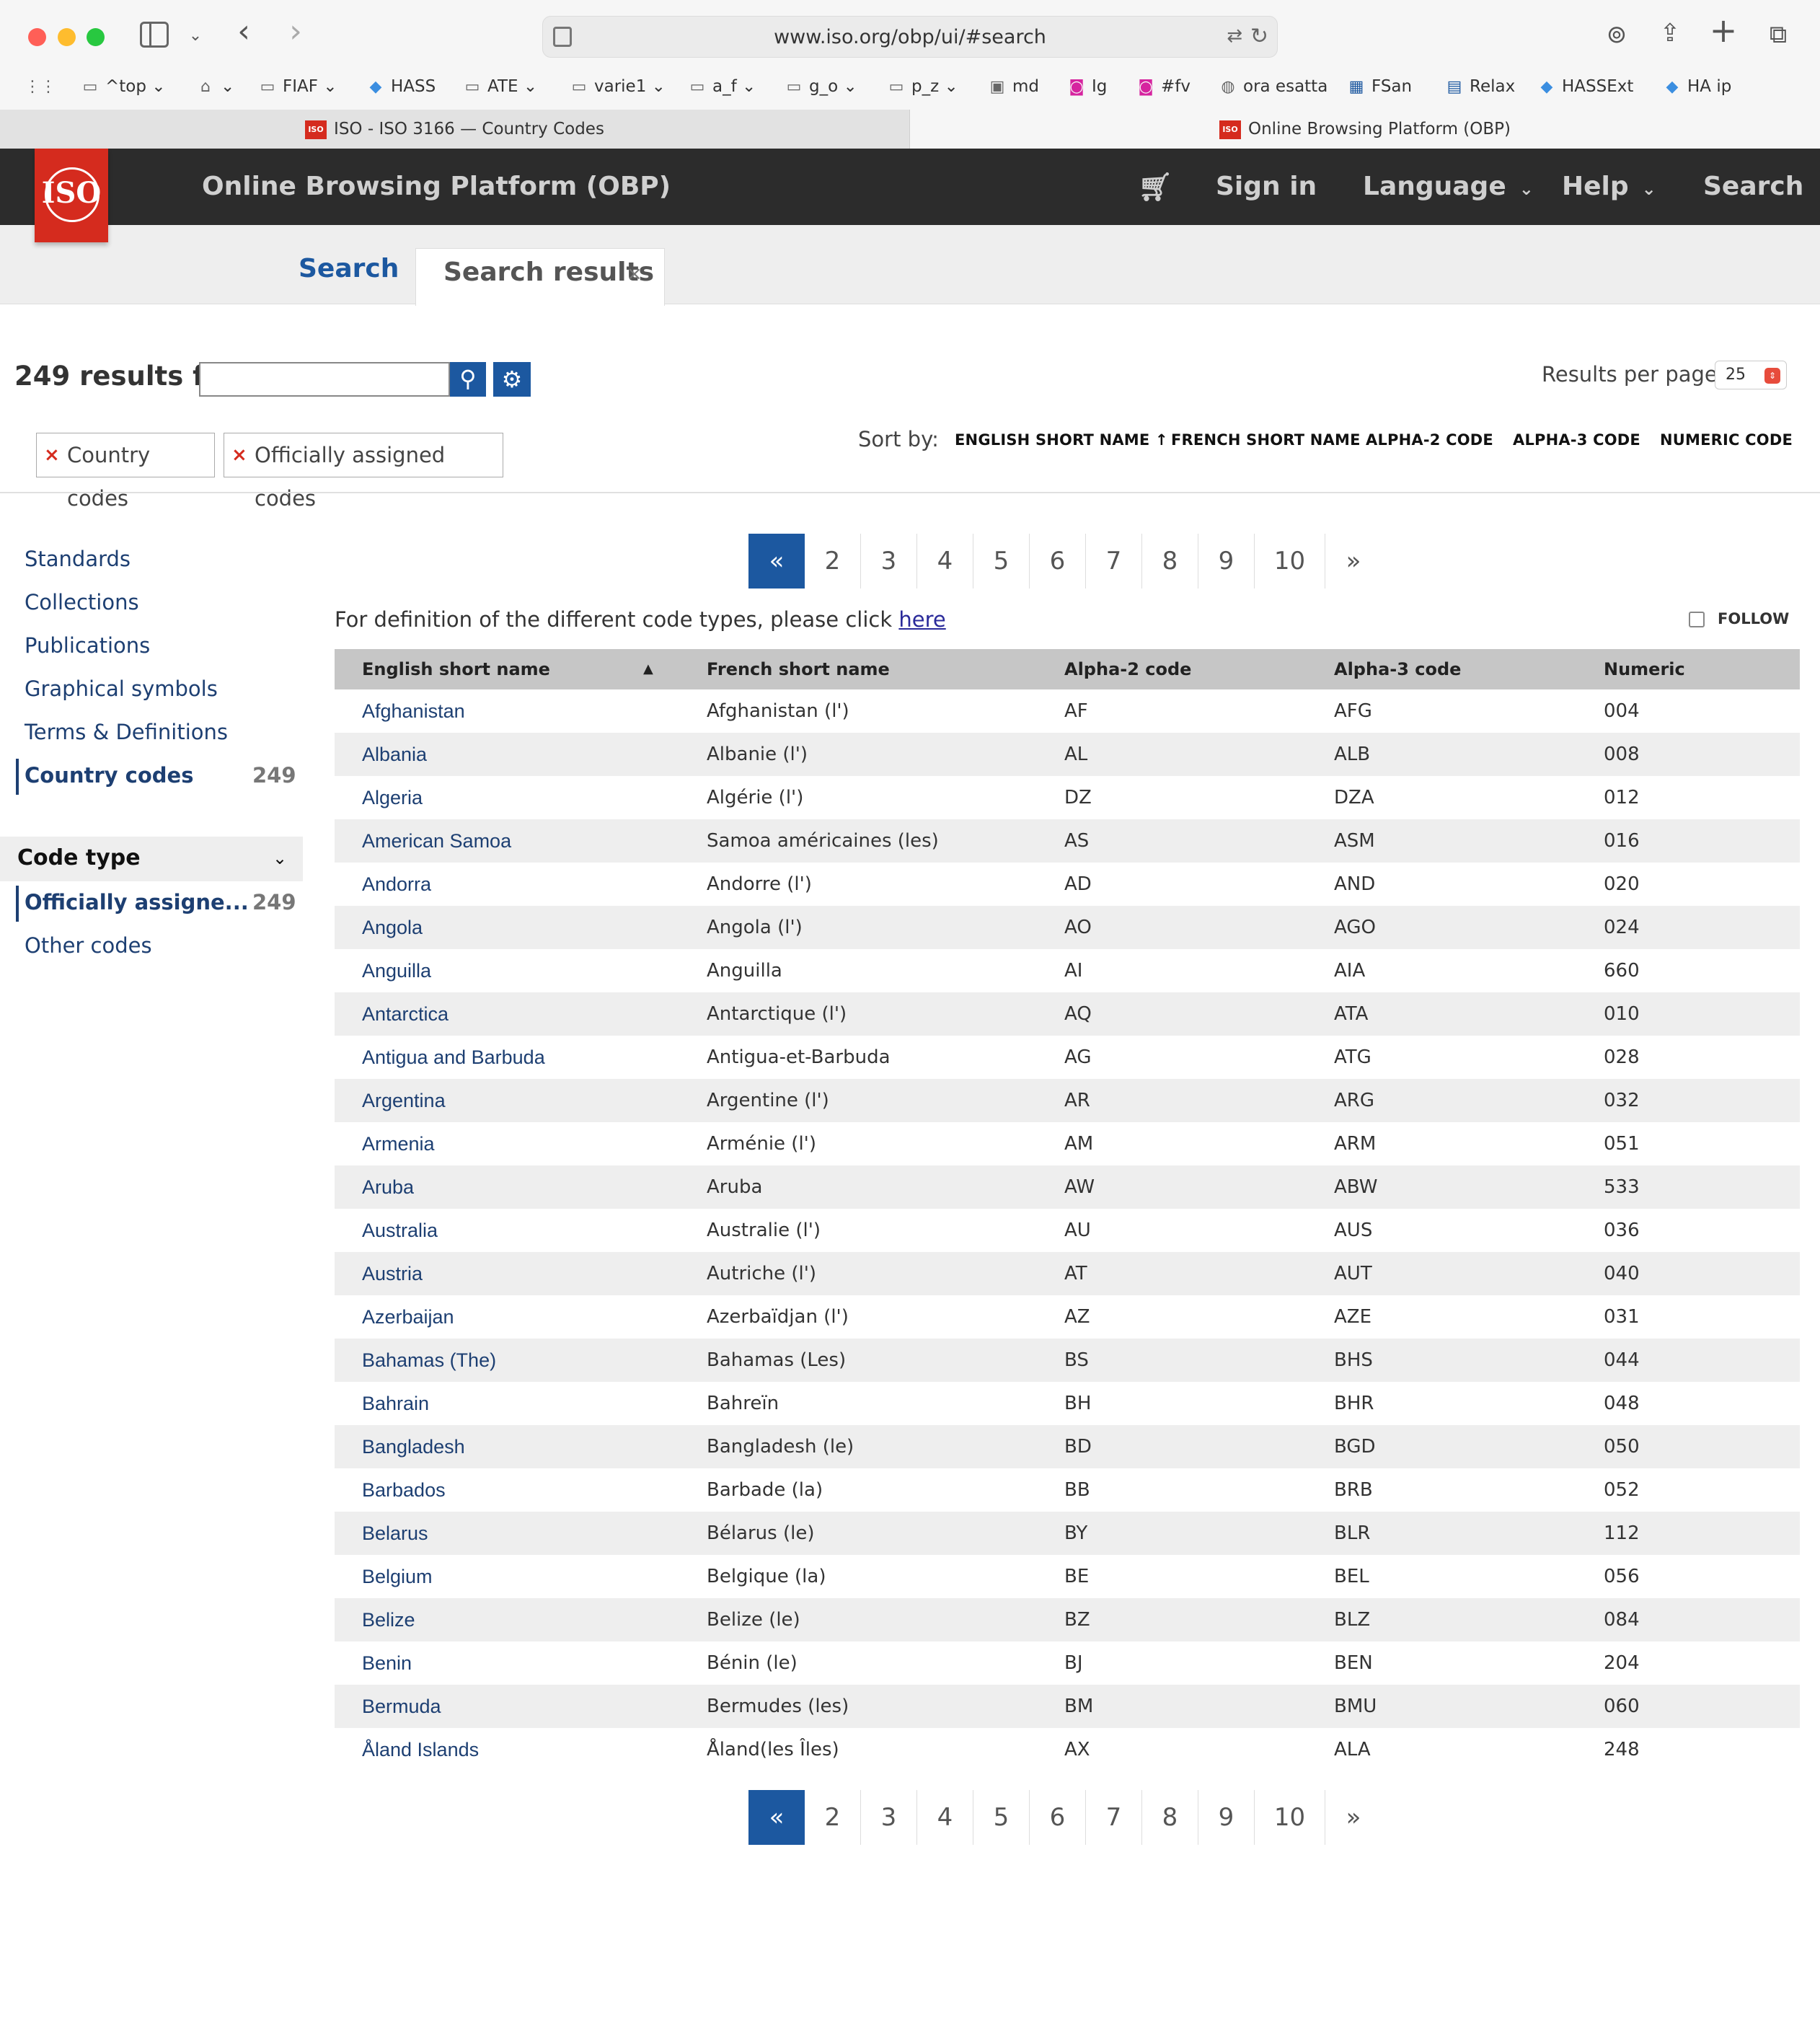 Image resolution: width=1820 pixels, height=2041 pixels. Describe the element at coordinates (1365, 129) in the screenshot. I see `browser-tab-active: ISO Online Browsing Platform (OBP)` at that location.